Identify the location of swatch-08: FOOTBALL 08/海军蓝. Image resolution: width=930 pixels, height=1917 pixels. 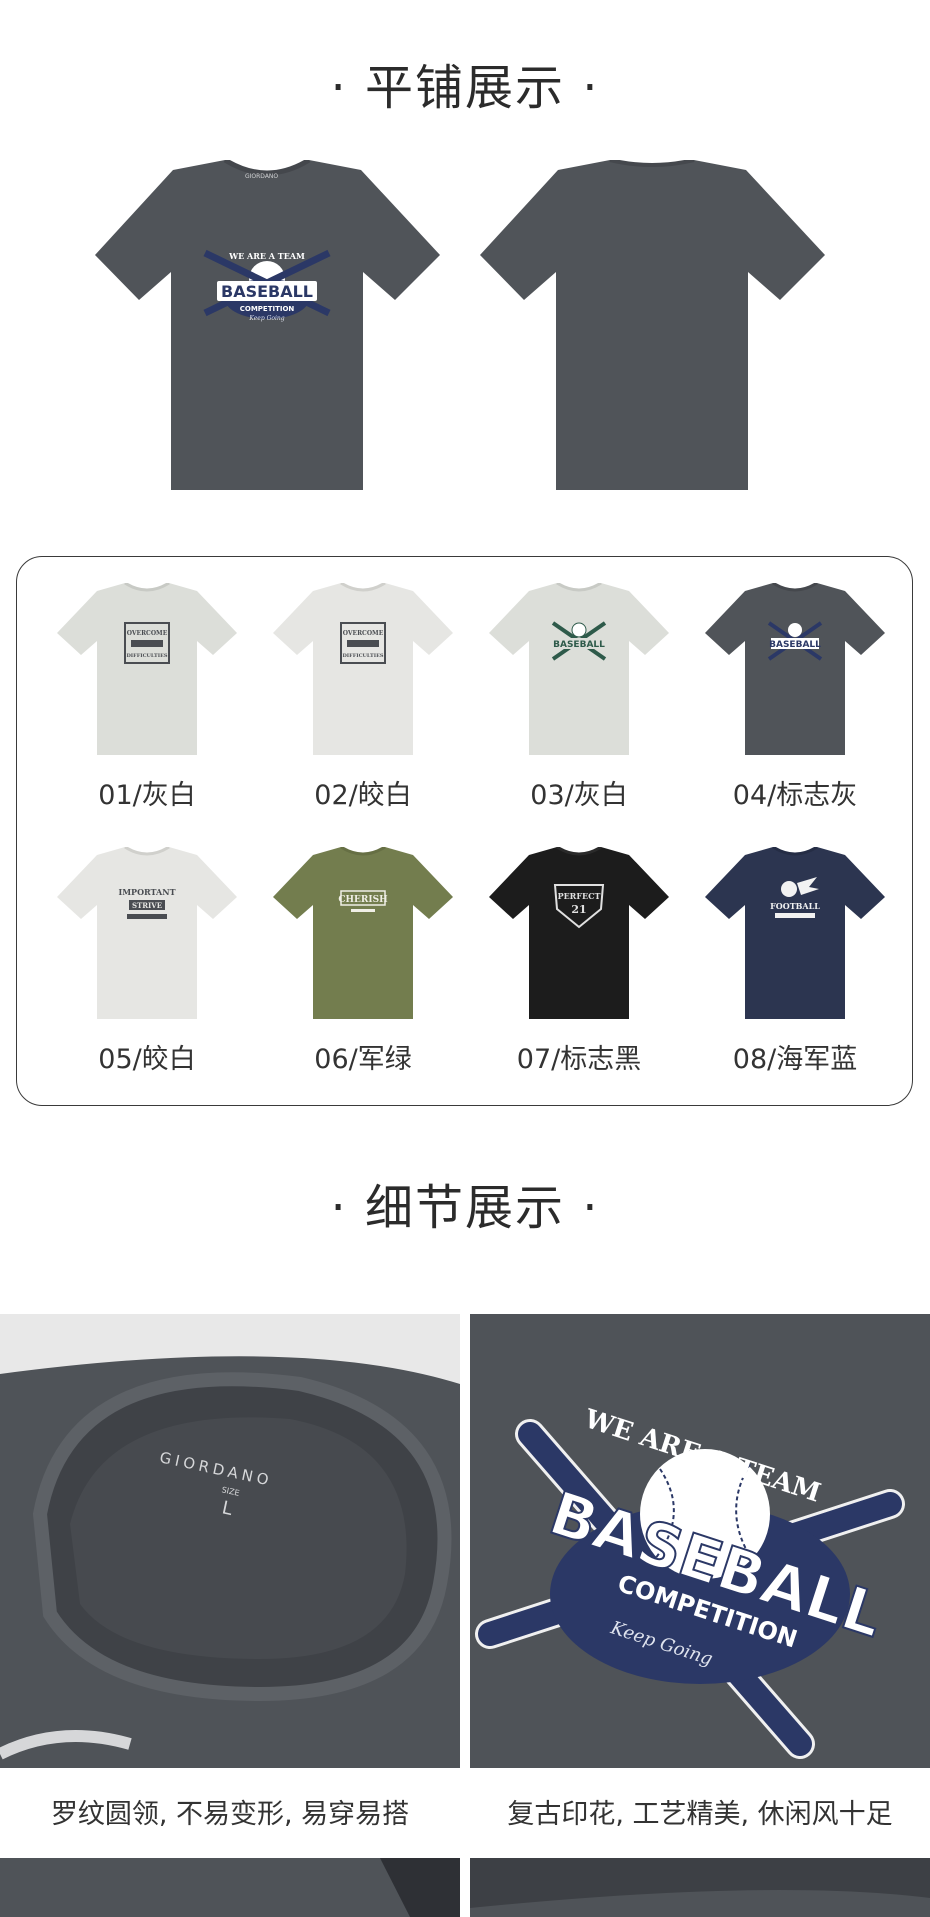
(795, 961).